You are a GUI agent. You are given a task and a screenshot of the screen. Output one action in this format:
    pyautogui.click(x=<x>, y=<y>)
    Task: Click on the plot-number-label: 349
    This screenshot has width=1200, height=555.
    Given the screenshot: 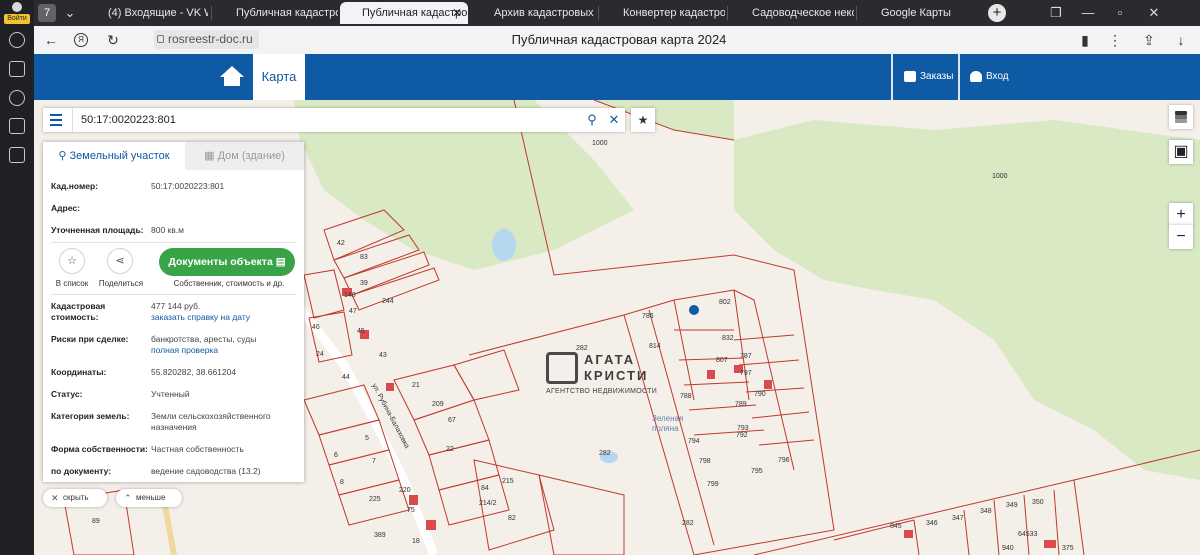 What is the action you would take?
    pyautogui.click(x=1012, y=505)
    